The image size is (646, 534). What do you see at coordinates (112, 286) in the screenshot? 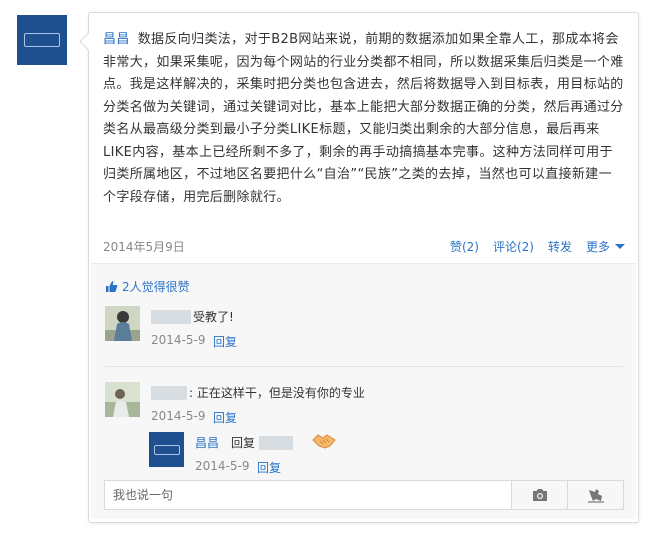
I see `thumbs-up-icon` at bounding box center [112, 286].